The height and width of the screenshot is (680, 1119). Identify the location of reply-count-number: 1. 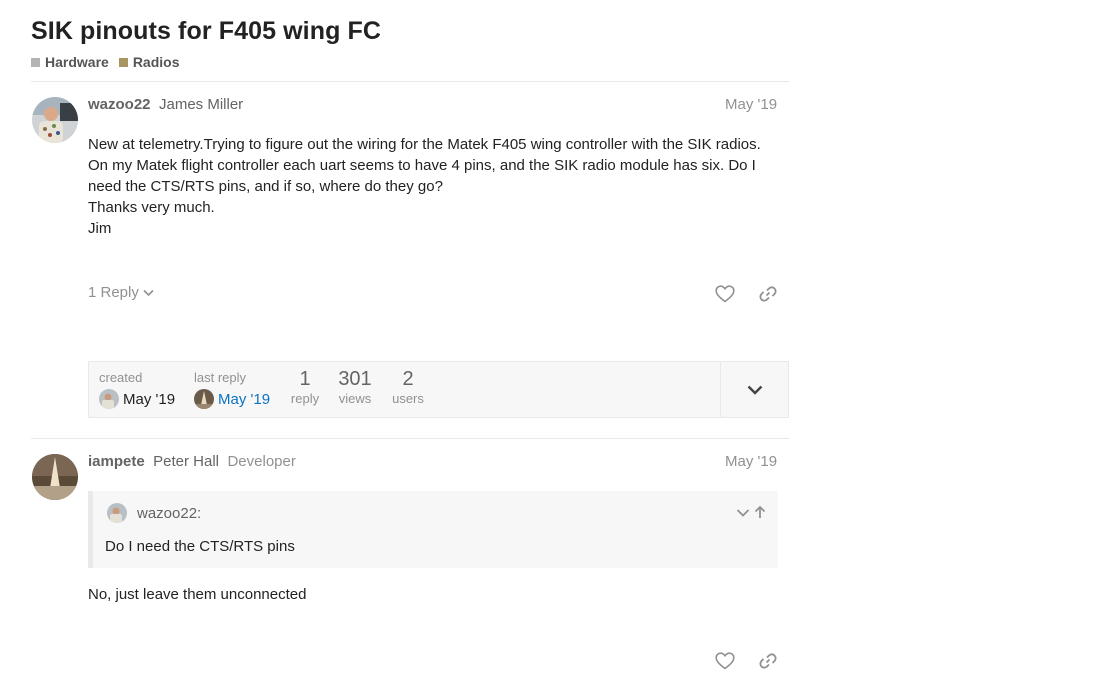
(305, 379).